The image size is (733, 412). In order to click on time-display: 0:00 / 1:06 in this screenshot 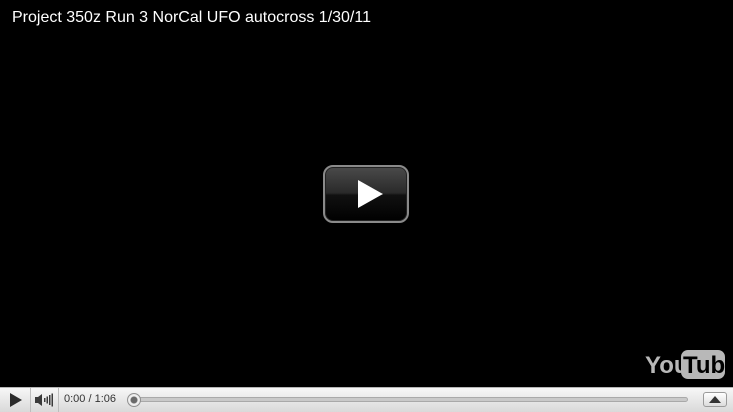, I will do `click(90, 399)`.